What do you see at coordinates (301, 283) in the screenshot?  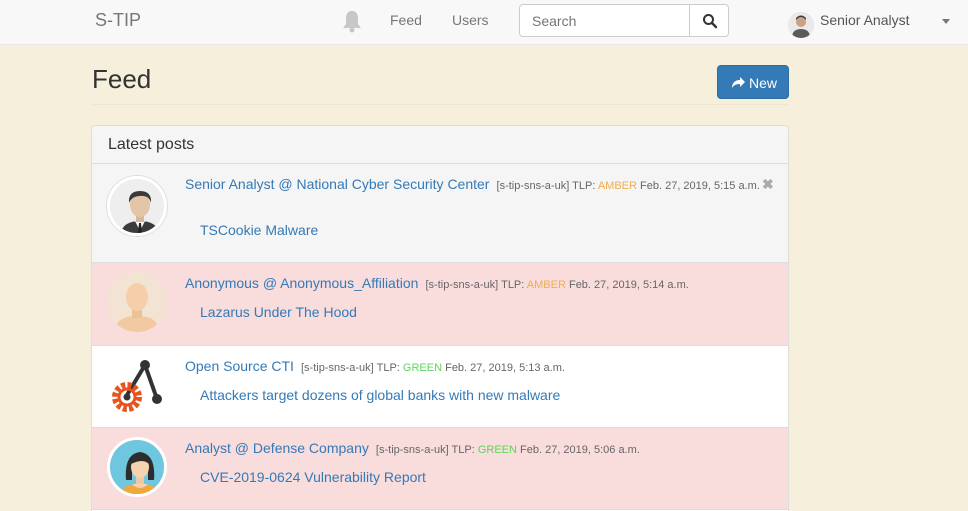 I see `post-author-link: Anonymous @ Anonymous_Affiliation` at bounding box center [301, 283].